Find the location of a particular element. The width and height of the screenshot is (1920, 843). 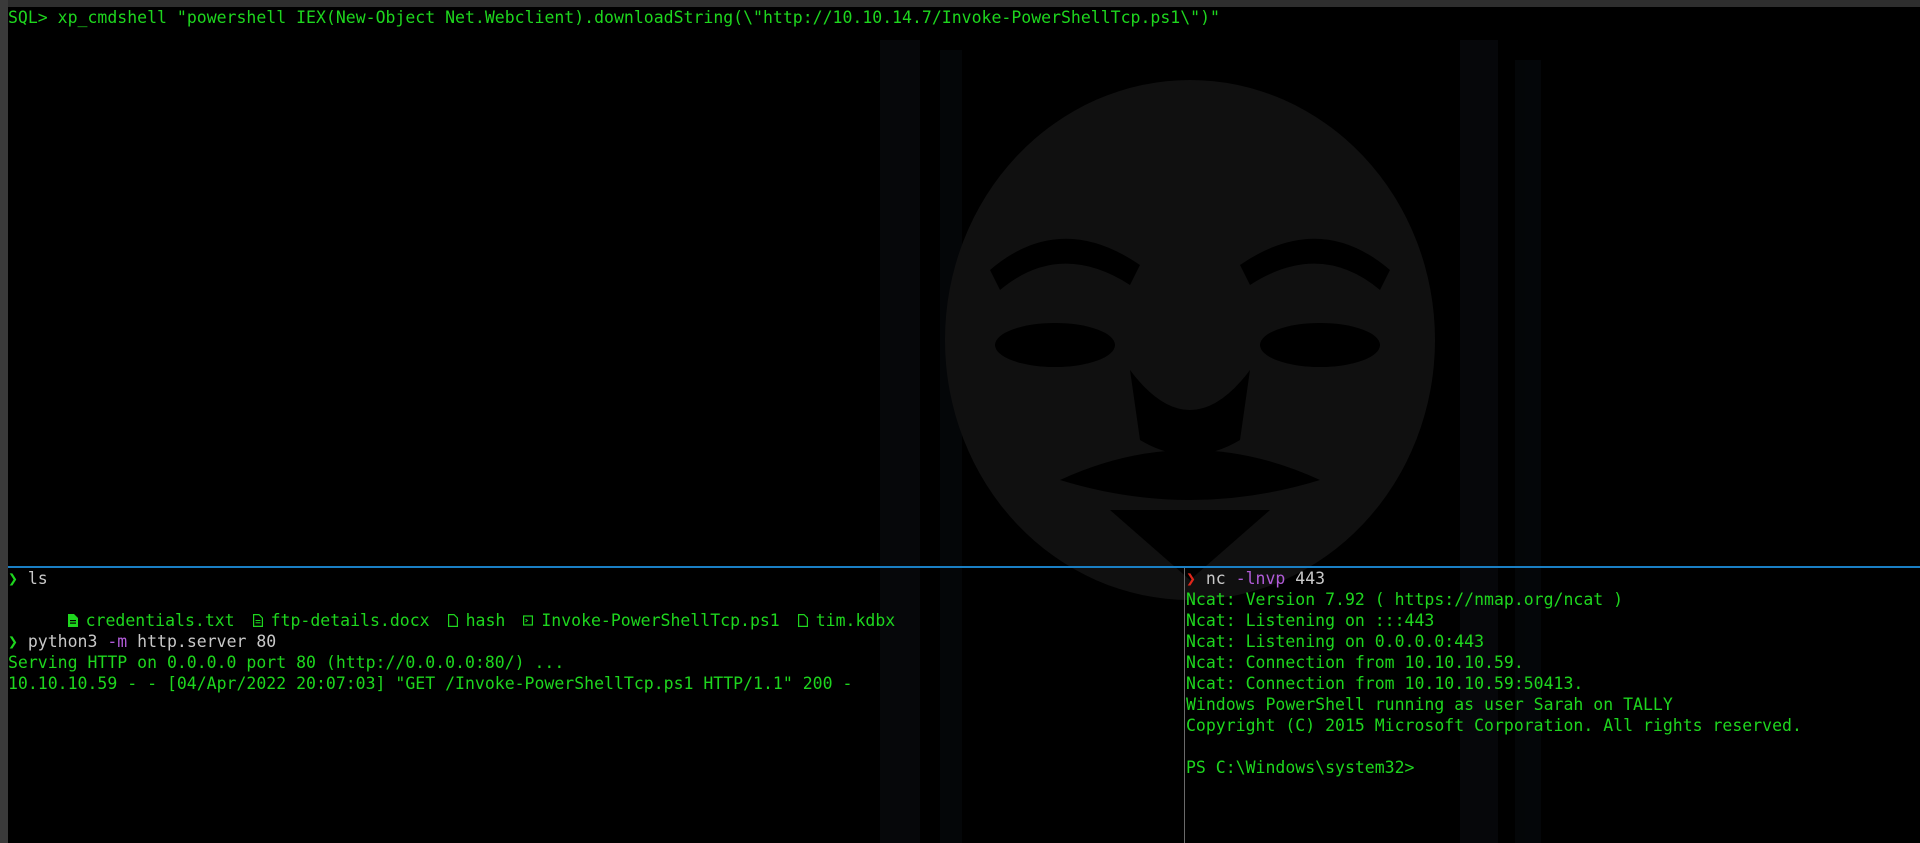

powershell-prompt: PS C:\Windows\system32> is located at coordinates (1553, 767).